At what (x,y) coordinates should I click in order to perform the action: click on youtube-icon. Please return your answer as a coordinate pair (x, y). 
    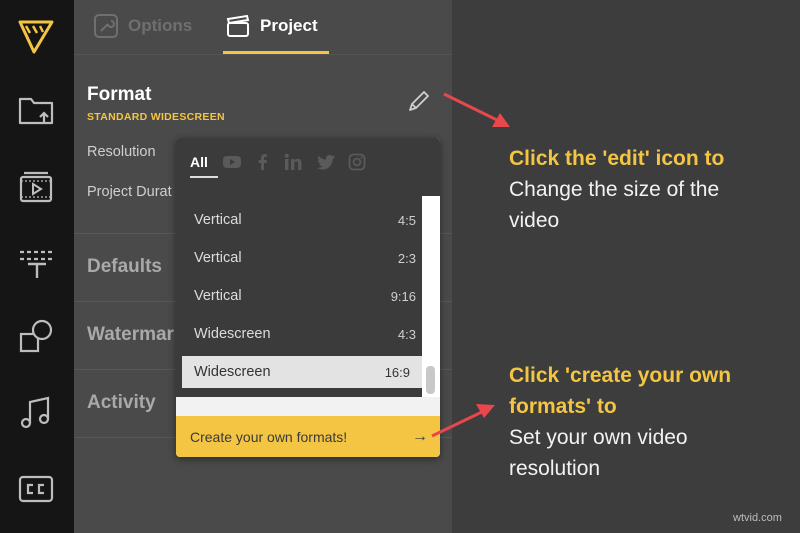
    Looking at the image, I should click on (232, 162).